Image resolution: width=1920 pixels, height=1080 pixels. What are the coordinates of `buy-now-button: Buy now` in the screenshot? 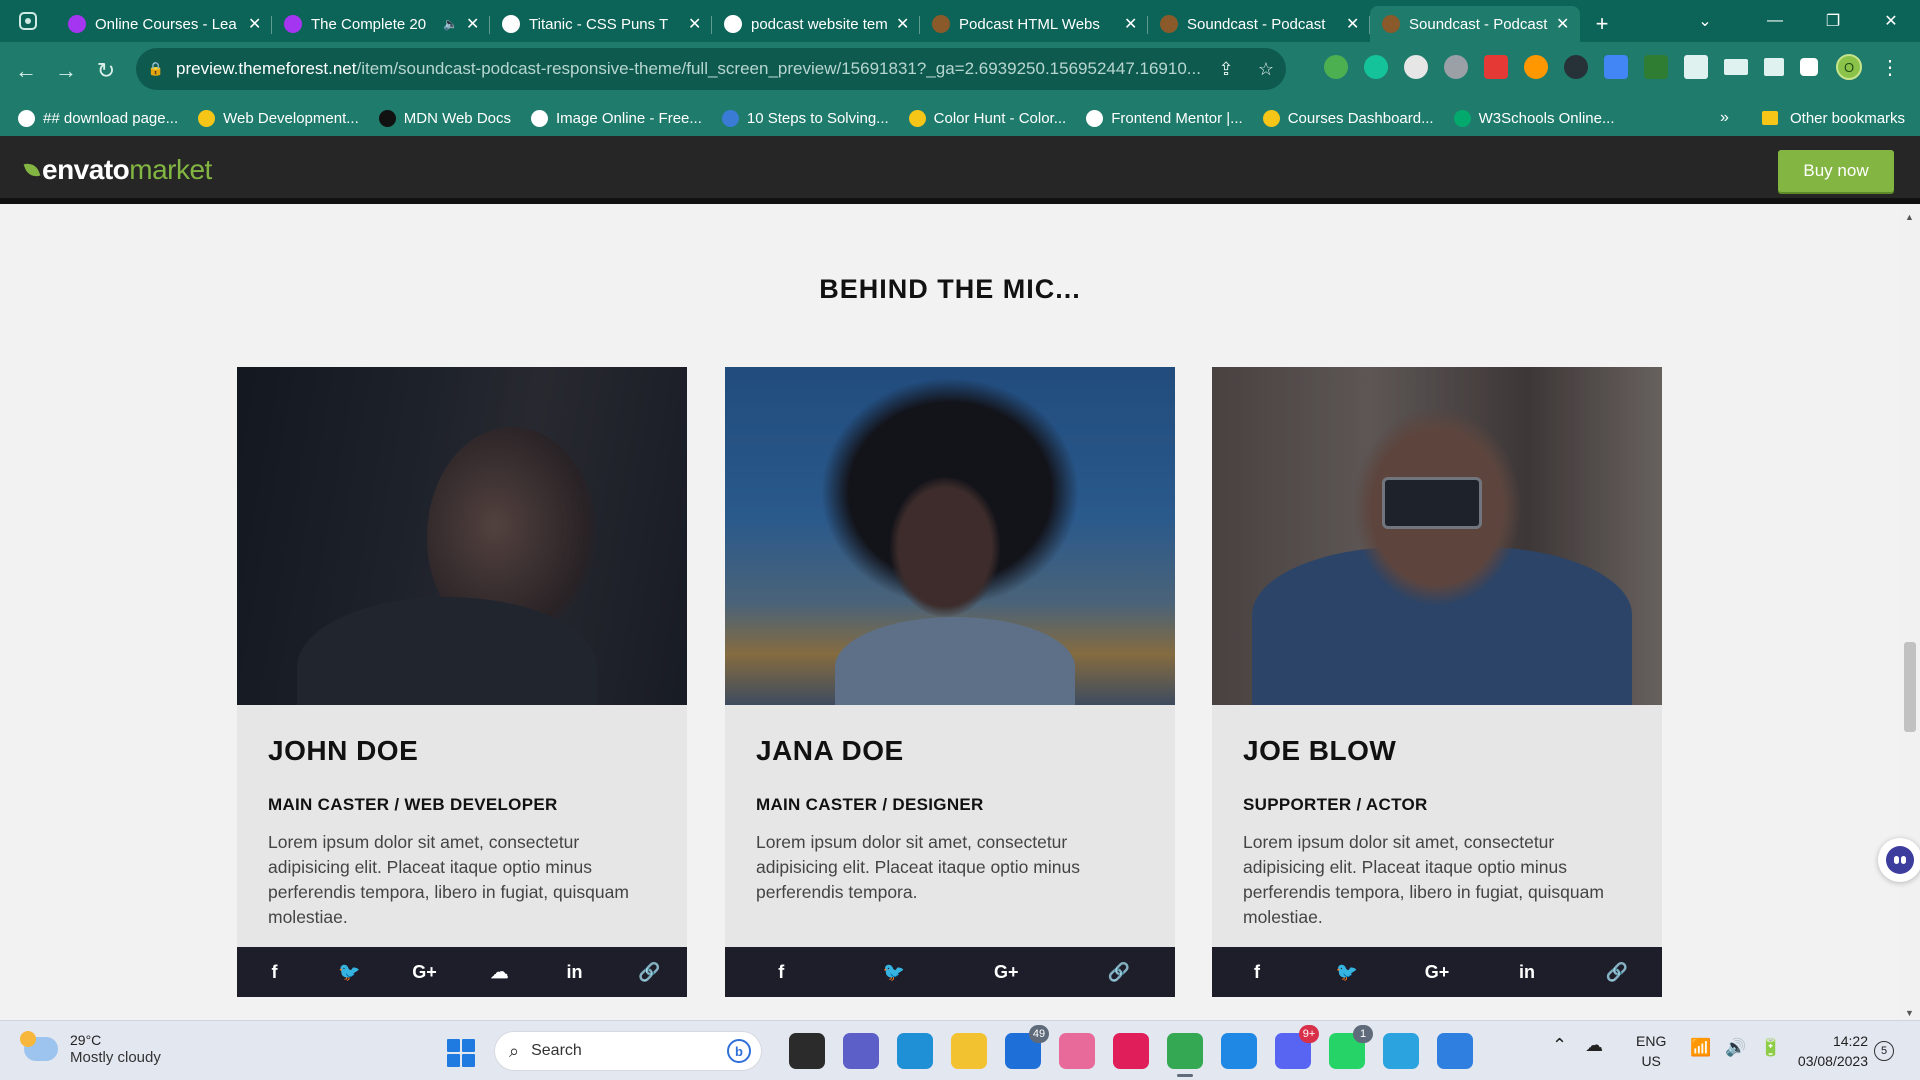 It's located at (1836, 171).